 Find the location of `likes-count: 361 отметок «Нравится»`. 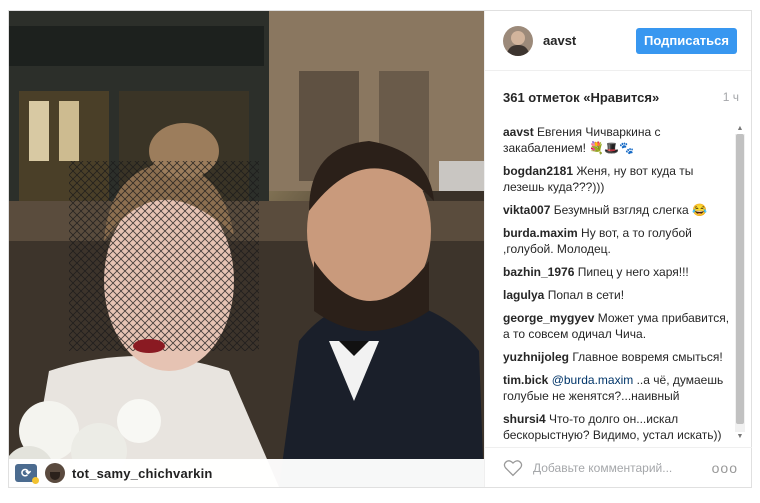

likes-count: 361 отметок «Нравится» is located at coordinates (581, 97).